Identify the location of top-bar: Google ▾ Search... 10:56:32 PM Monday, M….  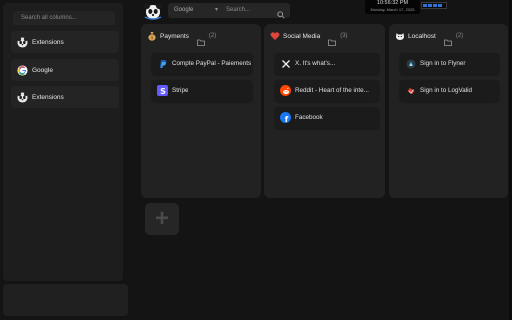
(326, 11).